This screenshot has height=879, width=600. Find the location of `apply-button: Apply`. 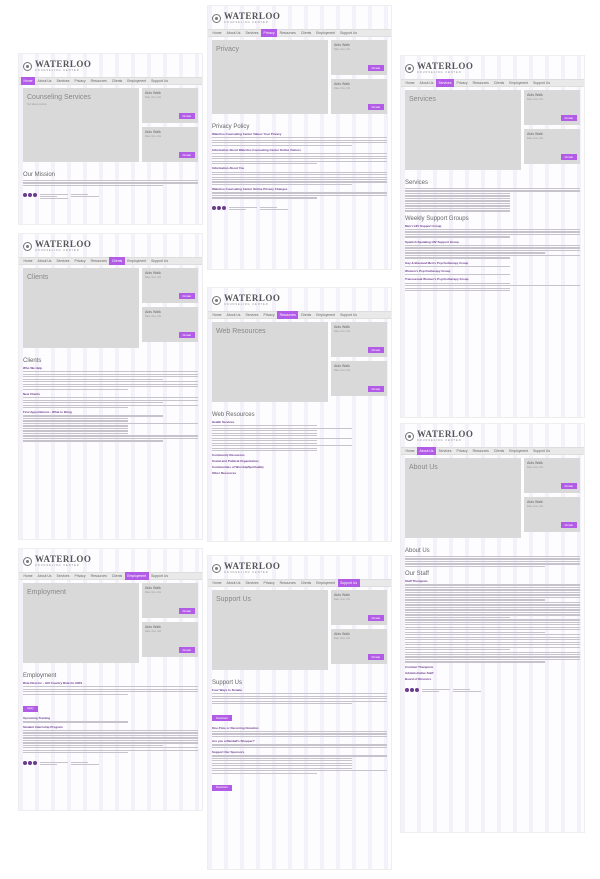

apply-button: Apply is located at coordinates (30, 708).